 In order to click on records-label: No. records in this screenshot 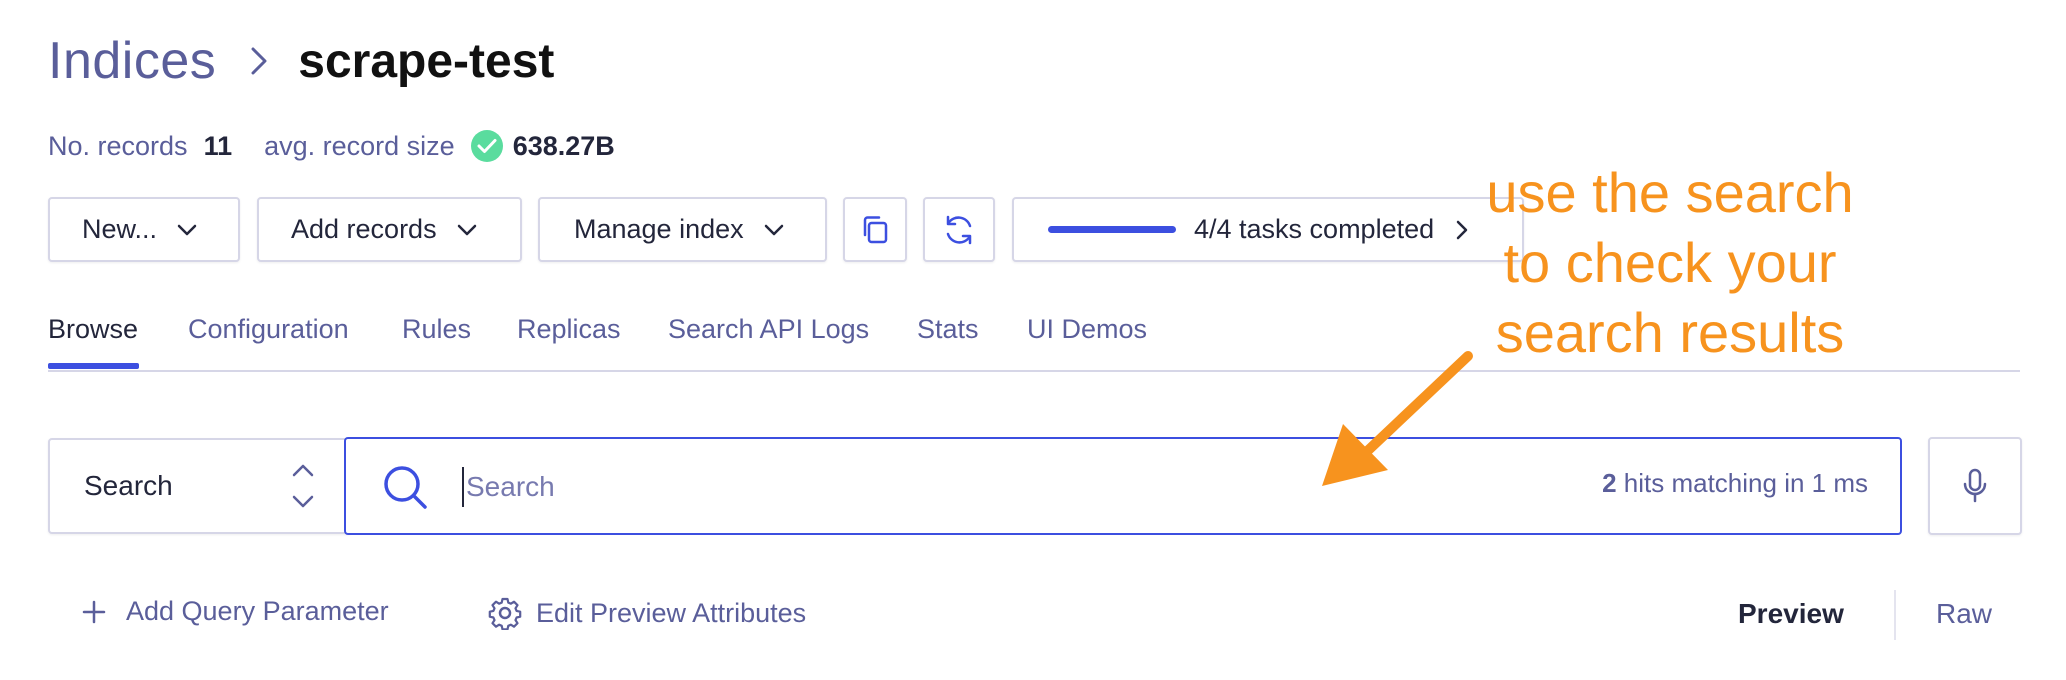, I will do `click(118, 145)`.